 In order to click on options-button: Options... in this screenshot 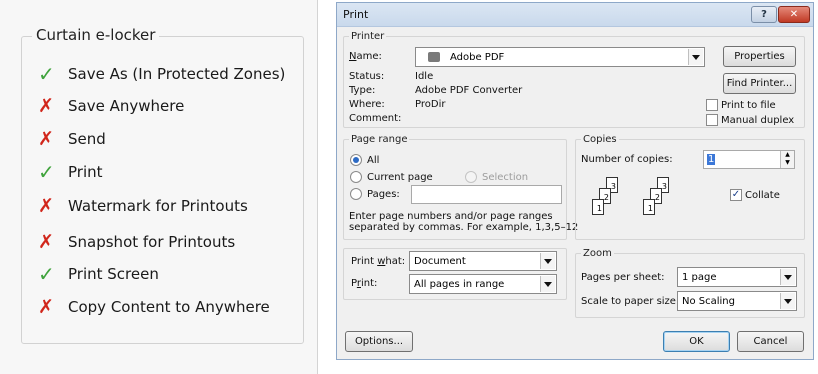, I will do `click(379, 341)`.